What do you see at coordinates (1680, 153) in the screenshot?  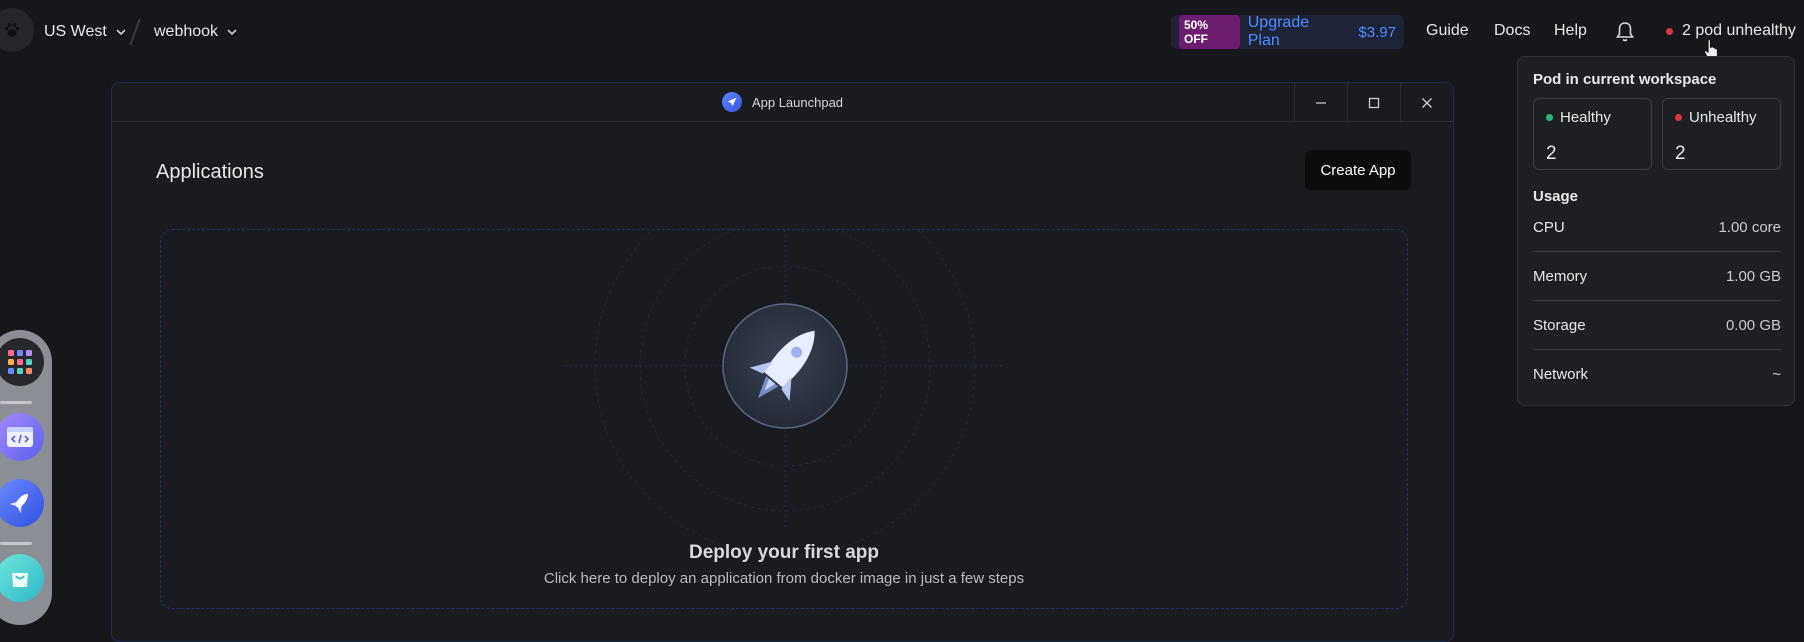 I see `unhealthy-count: 2` at bounding box center [1680, 153].